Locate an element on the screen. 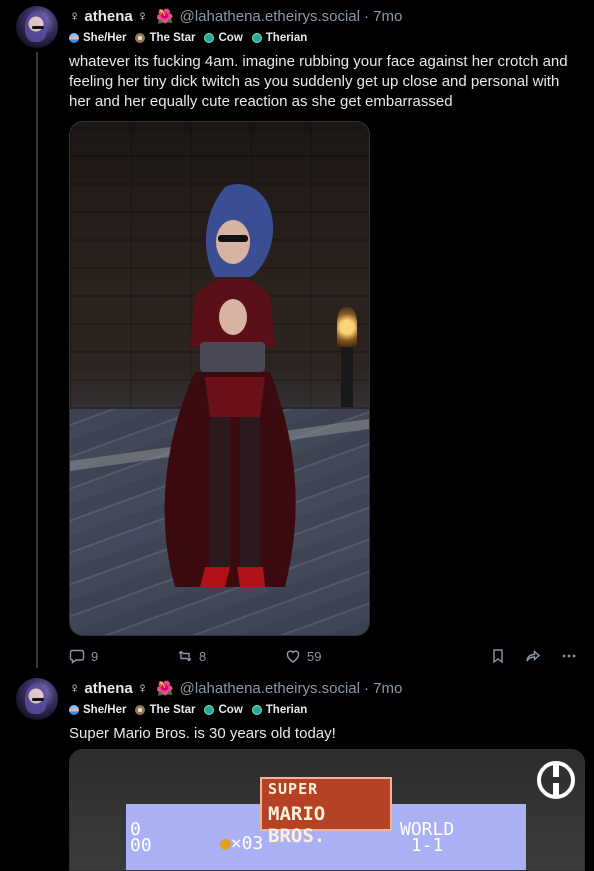  hud-score: 0 00 is located at coordinates (141, 838).